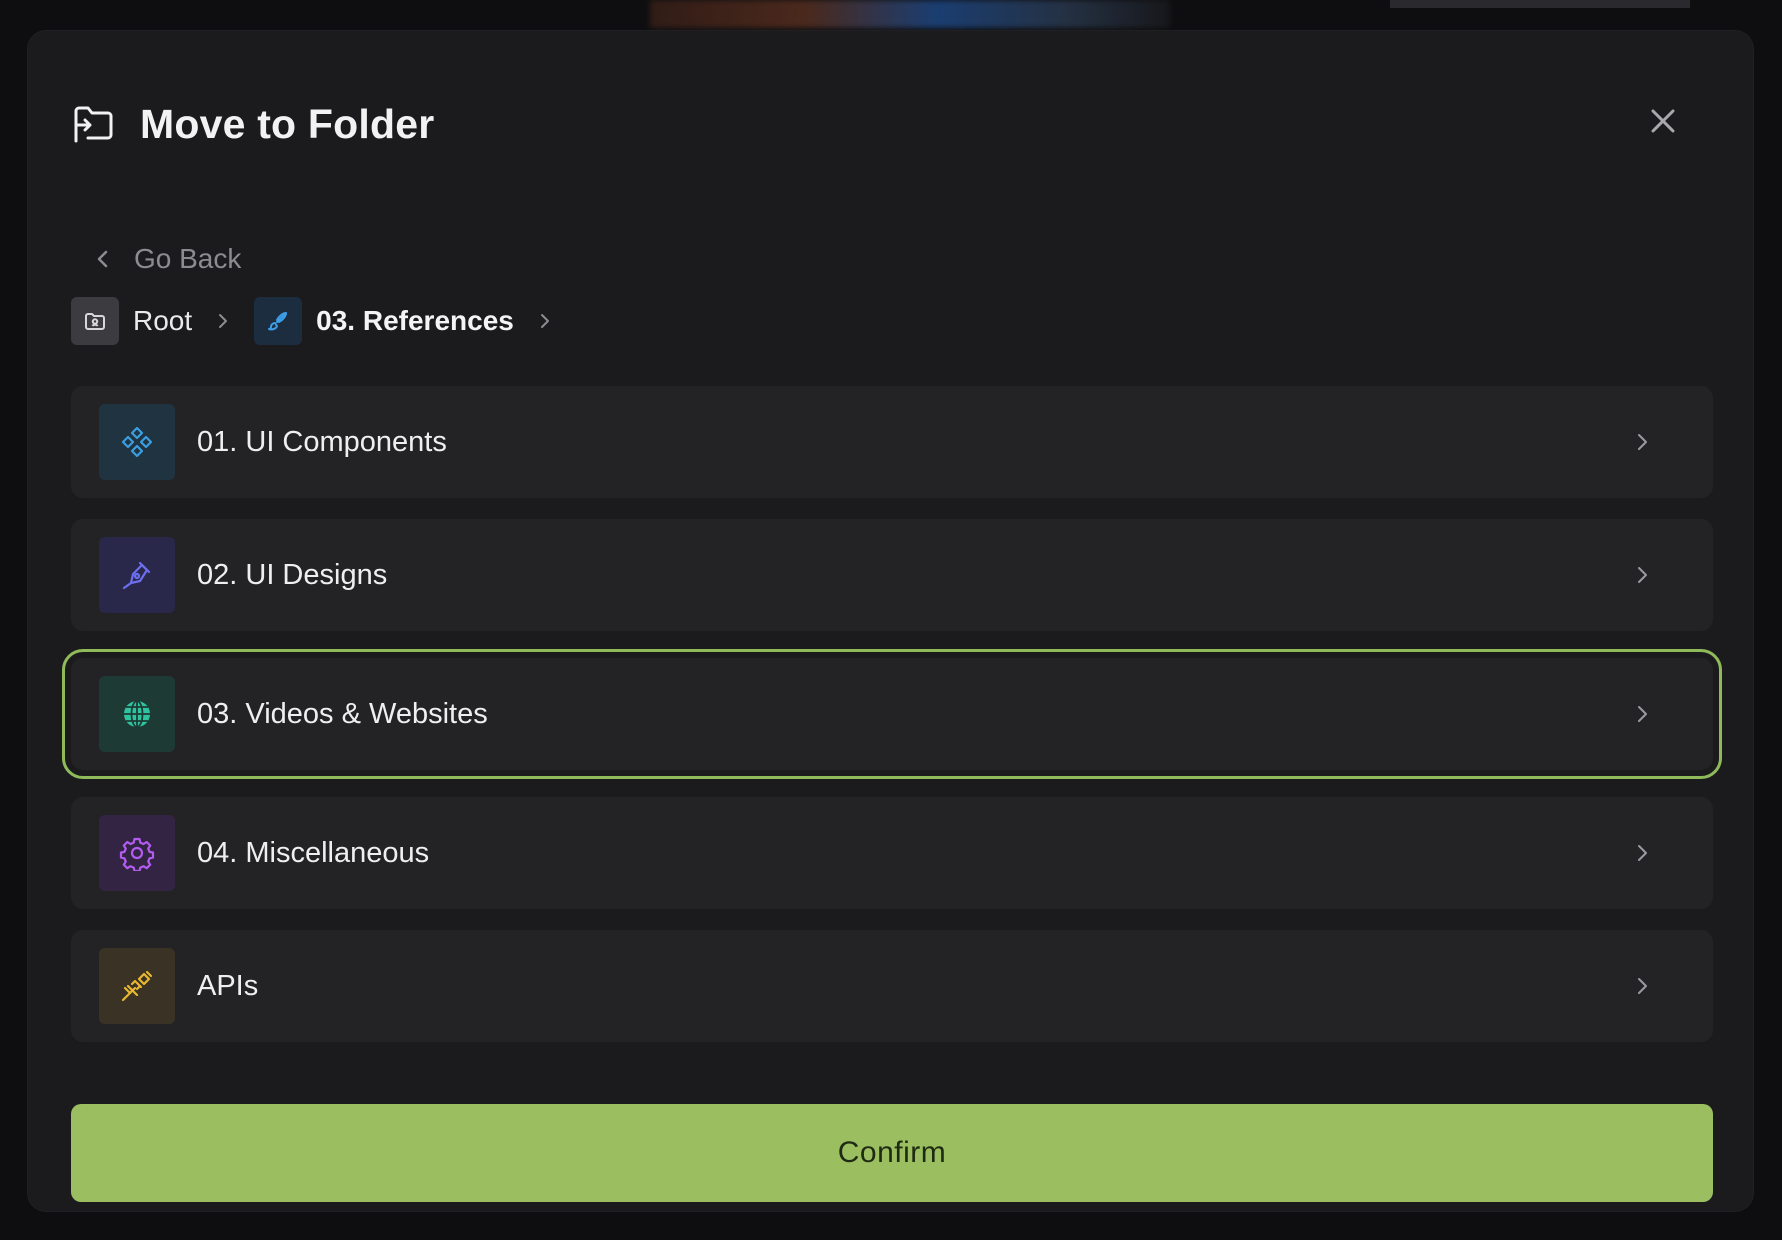 The width and height of the screenshot is (1782, 1240). What do you see at coordinates (93, 124) in the screenshot?
I see `folder-move-icon` at bounding box center [93, 124].